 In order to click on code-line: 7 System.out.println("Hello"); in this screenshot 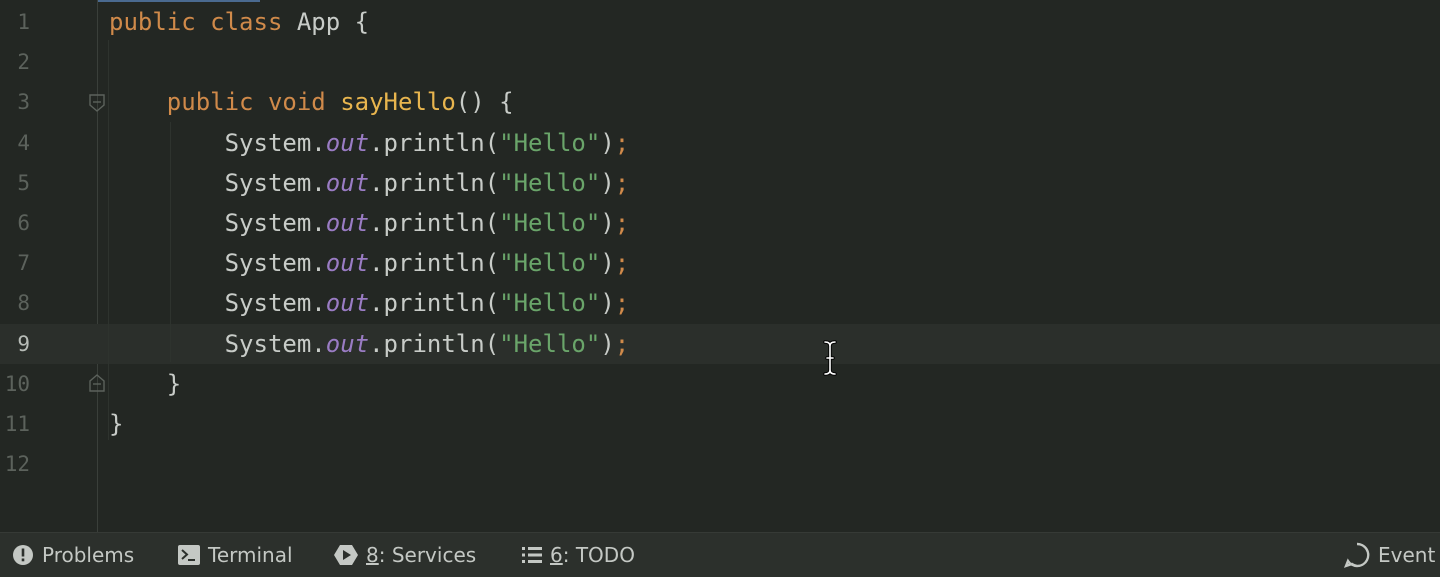, I will do `click(720, 263)`.